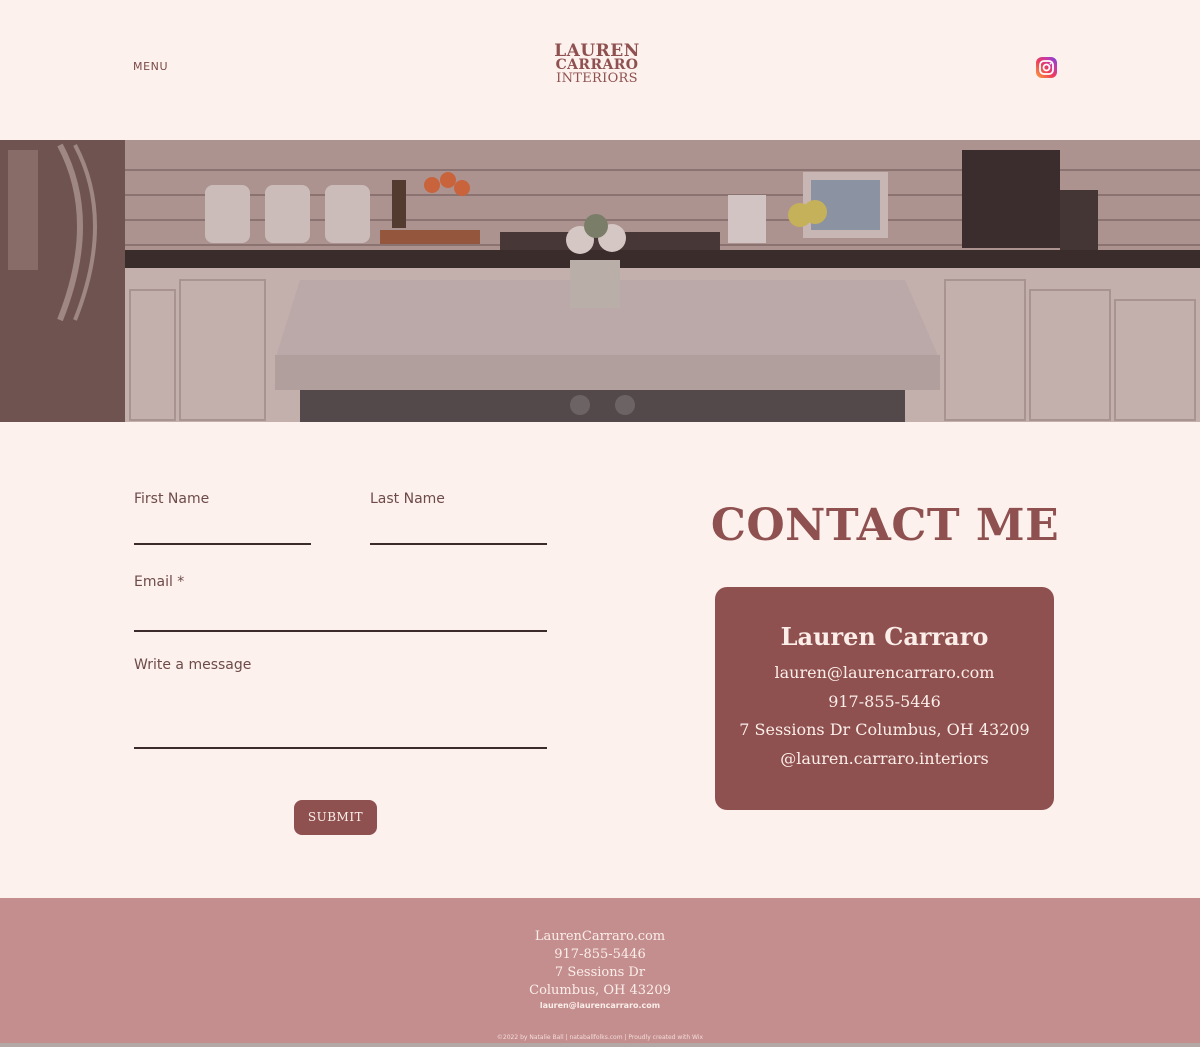 This screenshot has height=1047, width=1200. I want to click on logo-line-1: LAUREN, so click(597, 51).